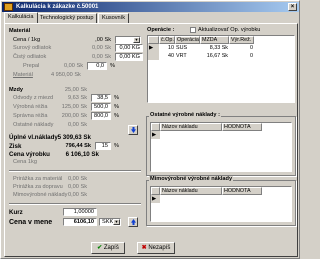 Image resolution: width=320 pixels, height=259 pixels. Describe the element at coordinates (74, 107) in the screenshot. I see `vyrobna-rezia-value: 125,00 Sk` at that location.